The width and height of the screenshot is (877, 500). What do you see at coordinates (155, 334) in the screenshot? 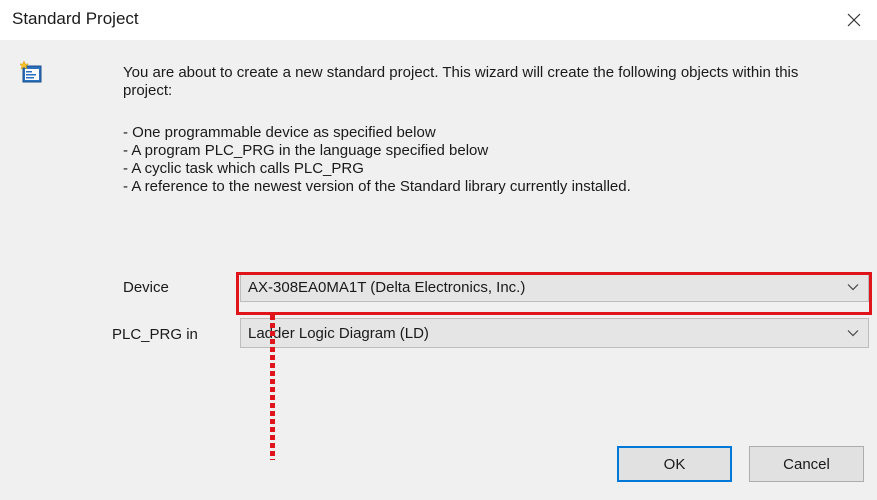
I see `plc-prg-label: PLC_PRG in` at bounding box center [155, 334].